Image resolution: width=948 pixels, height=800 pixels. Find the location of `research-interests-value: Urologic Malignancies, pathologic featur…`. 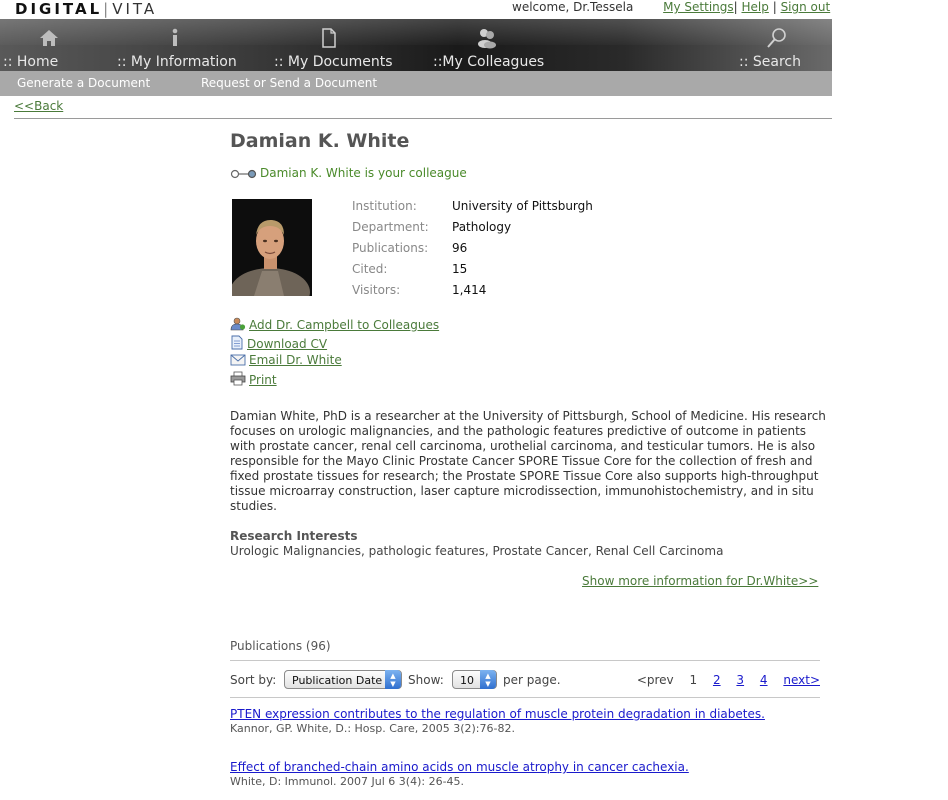

research-interests-value: Urologic Malignancies, pathologic featur… is located at coordinates (477, 551).